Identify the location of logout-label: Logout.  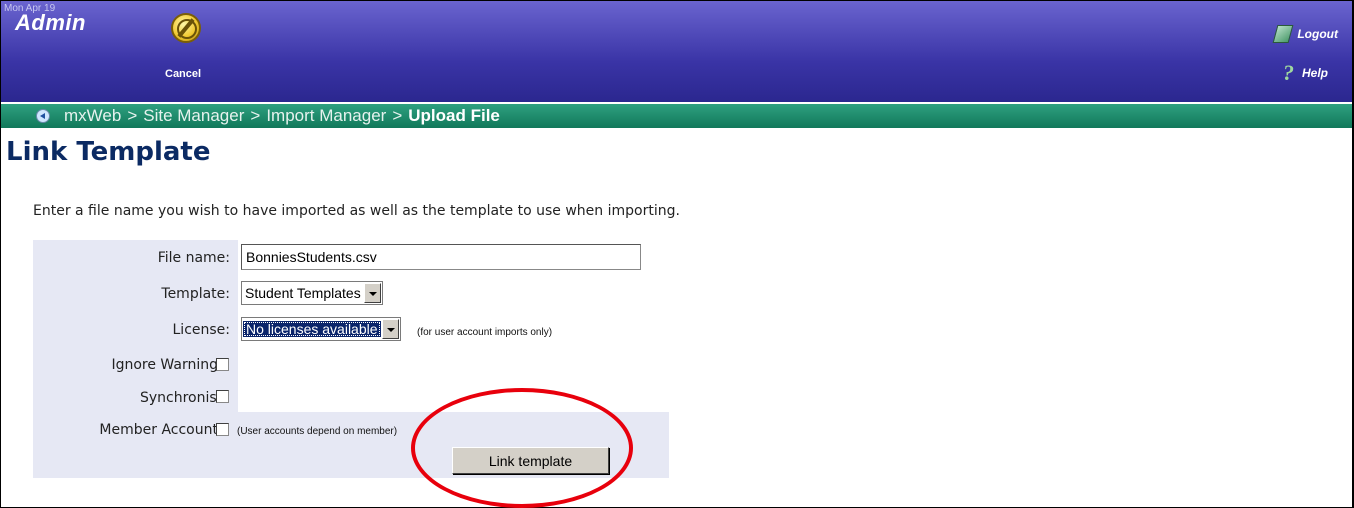
(1317, 34).